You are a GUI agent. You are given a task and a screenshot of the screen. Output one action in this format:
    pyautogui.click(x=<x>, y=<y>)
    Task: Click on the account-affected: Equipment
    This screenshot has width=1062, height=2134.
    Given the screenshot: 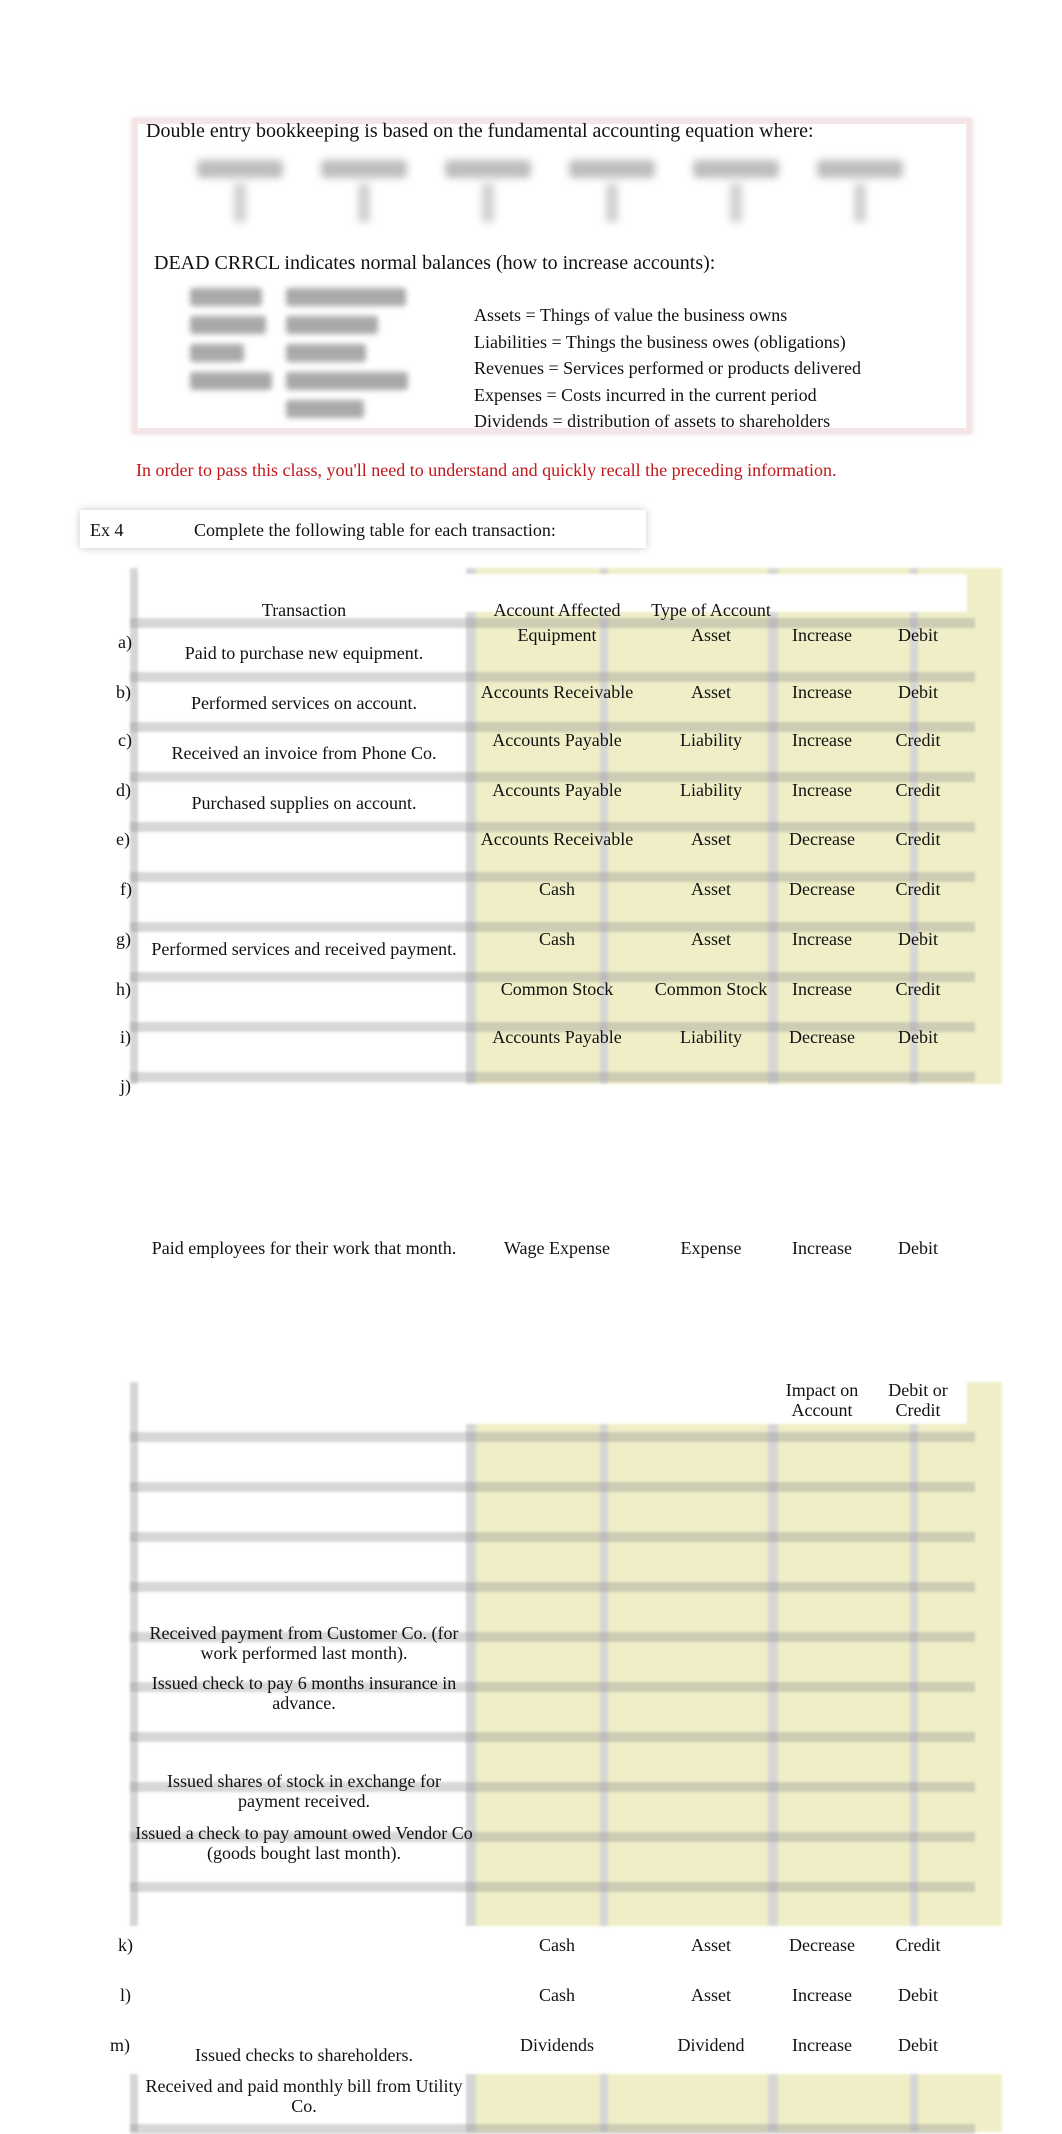 What is the action you would take?
    pyautogui.click(x=557, y=635)
    